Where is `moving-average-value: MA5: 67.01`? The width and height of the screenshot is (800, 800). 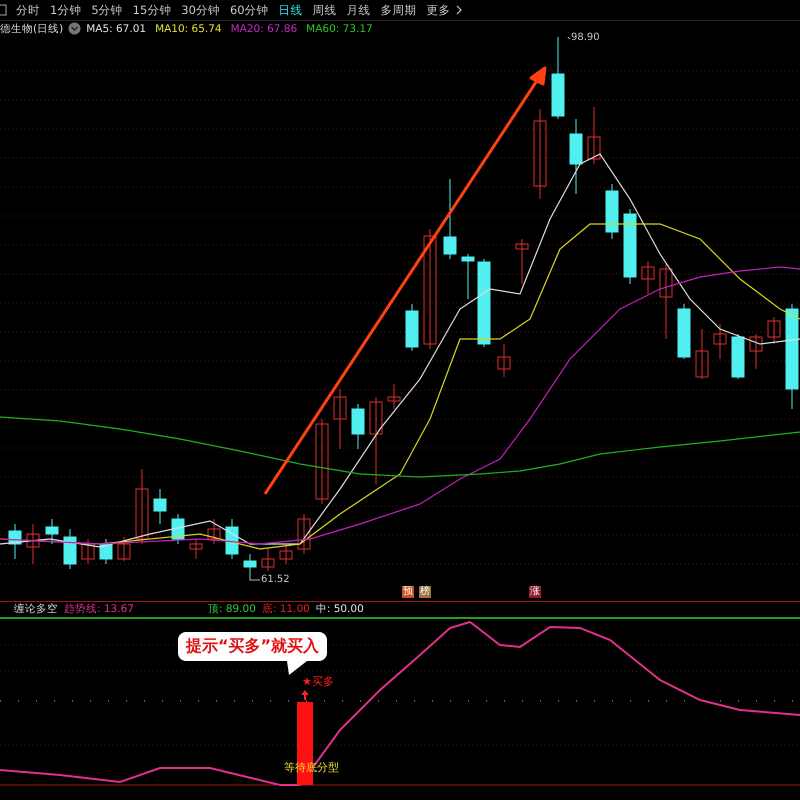 moving-average-value: MA5: 67.01 is located at coordinates (116, 28).